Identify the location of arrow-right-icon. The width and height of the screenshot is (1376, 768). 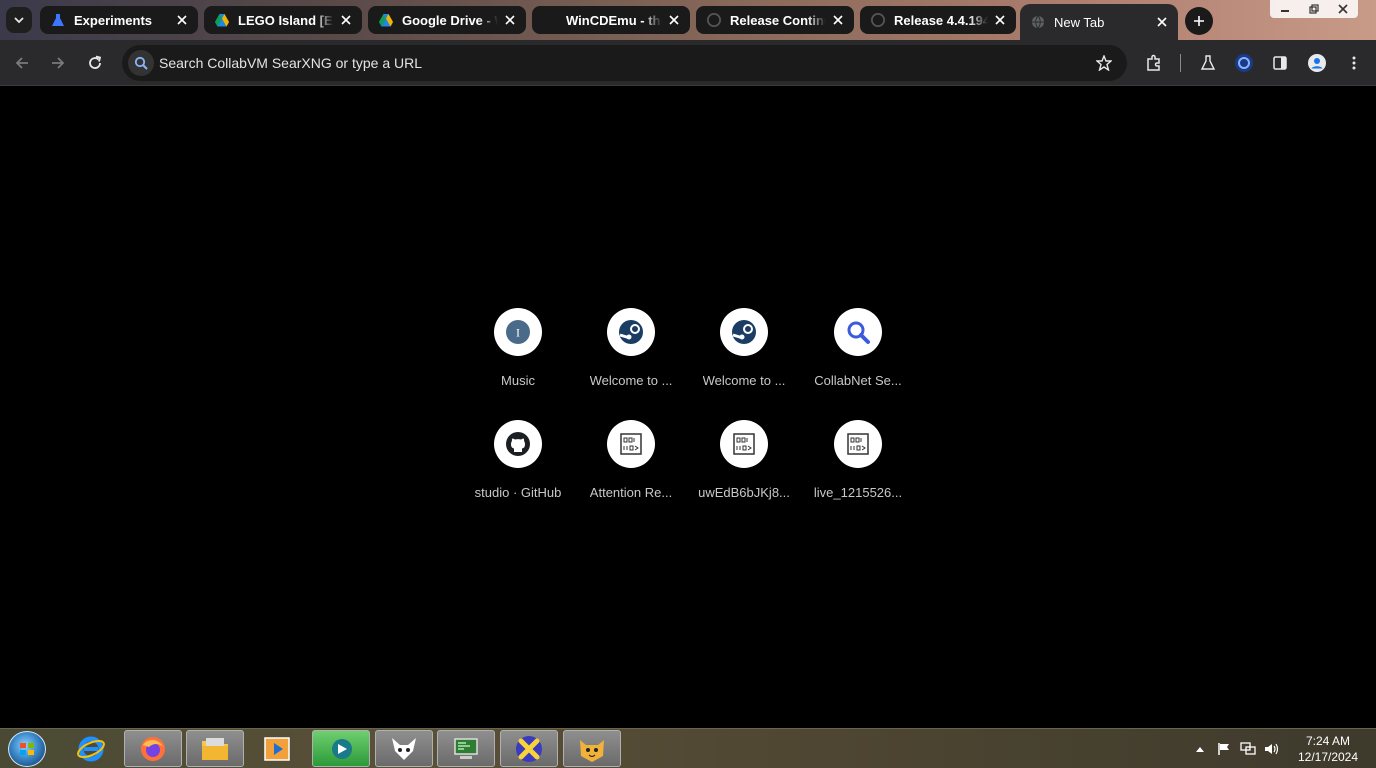
(58, 63).